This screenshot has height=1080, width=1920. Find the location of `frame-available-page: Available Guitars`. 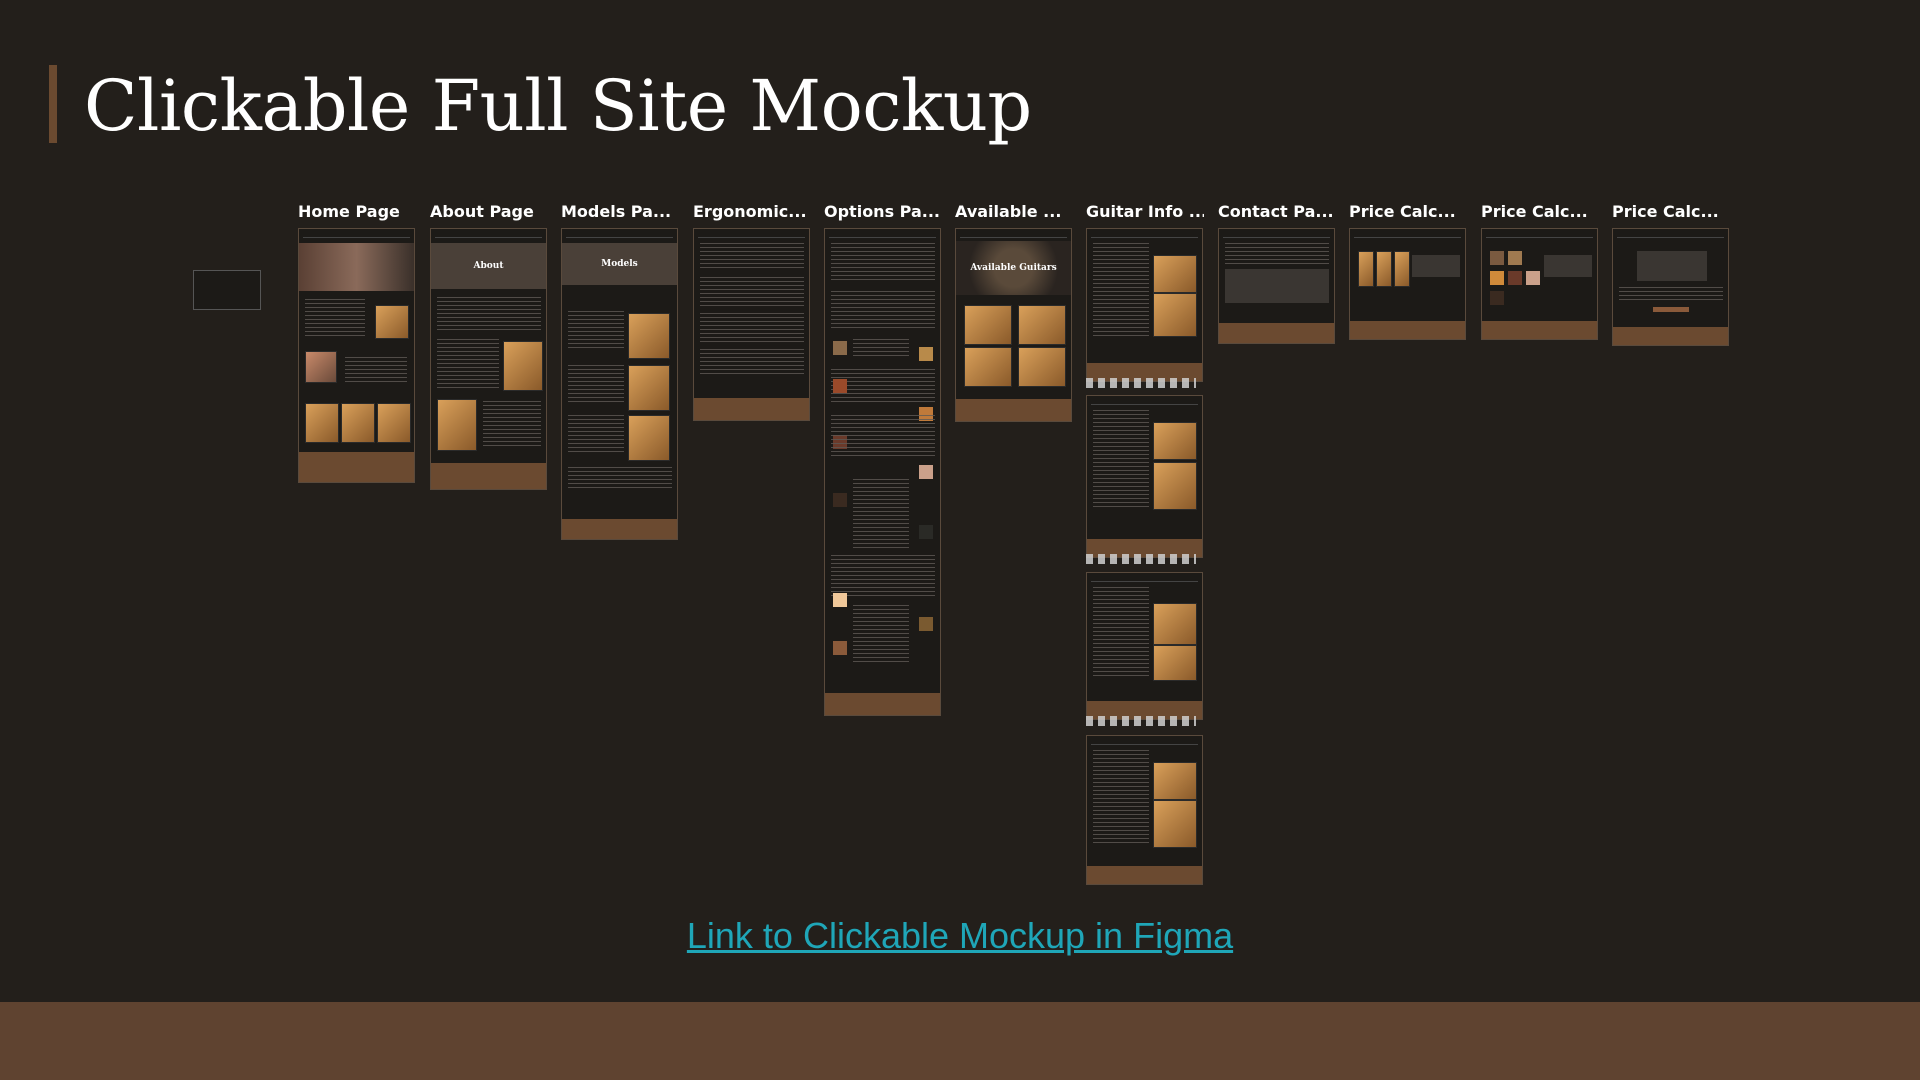

frame-available-page: Available Guitars is located at coordinates (1013, 325).